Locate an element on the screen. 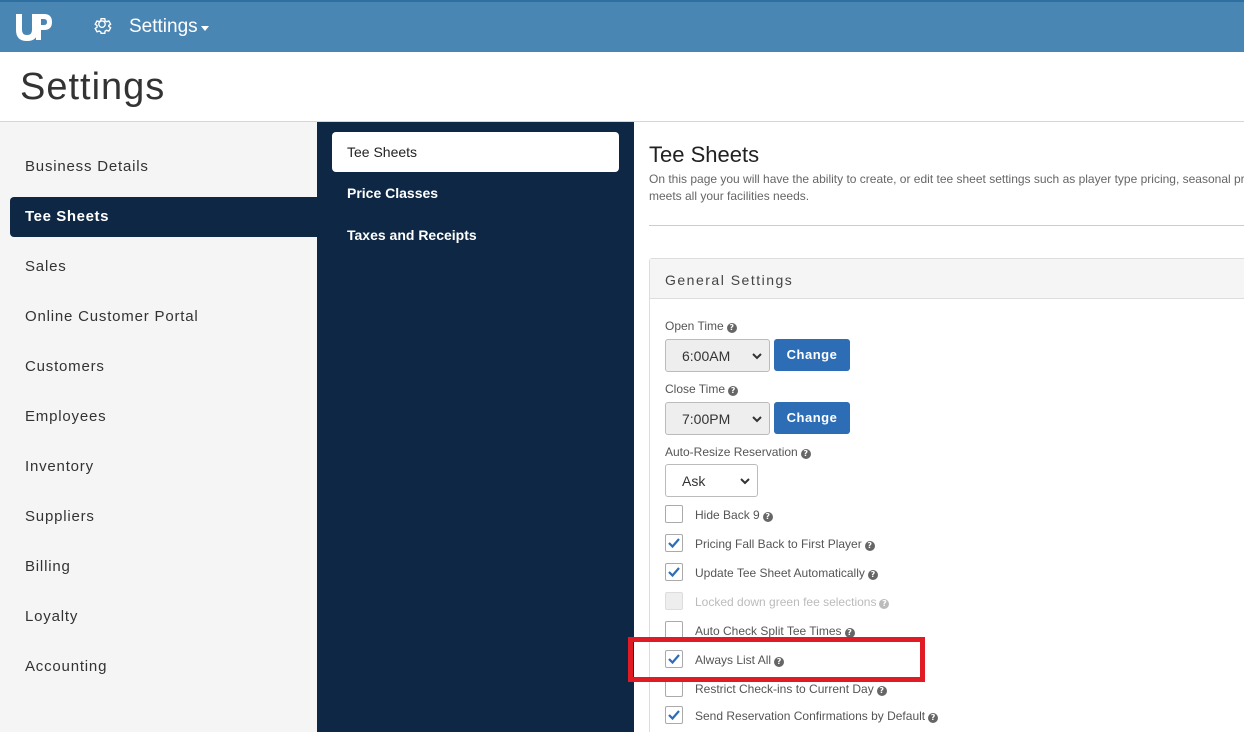 This screenshot has height=732, width=1244. pricing-fall-back-label: Pricing Fall Back to First Player? is located at coordinates (785, 544).